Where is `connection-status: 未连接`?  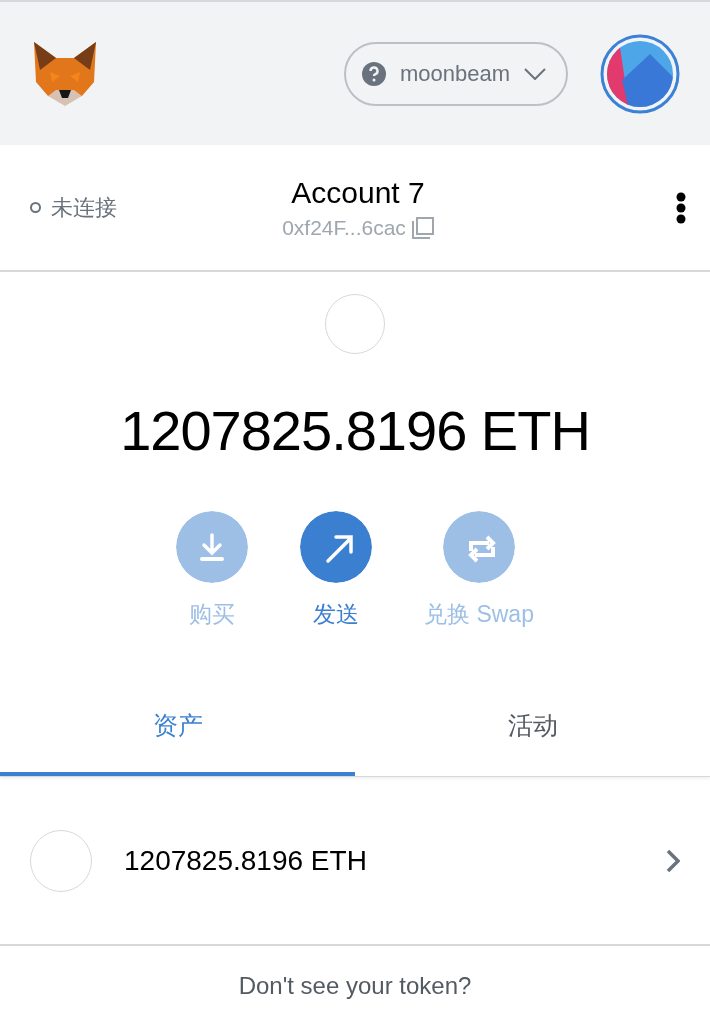 connection-status: 未连接 is located at coordinates (84, 207).